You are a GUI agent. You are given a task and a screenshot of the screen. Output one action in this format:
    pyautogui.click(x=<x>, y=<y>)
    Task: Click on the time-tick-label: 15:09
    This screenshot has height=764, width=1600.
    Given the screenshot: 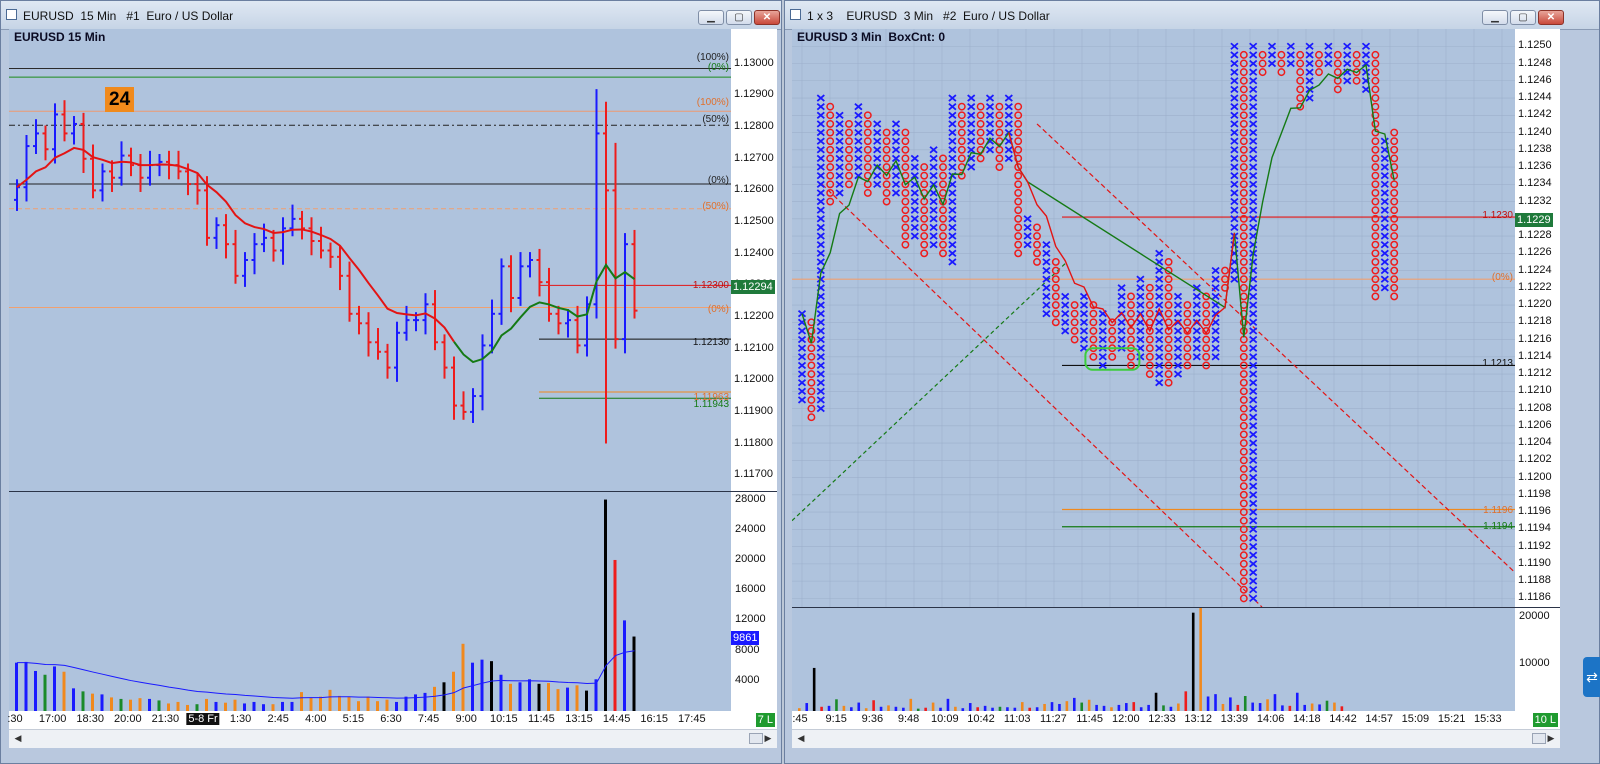 What is the action you would take?
    pyautogui.click(x=1415, y=719)
    